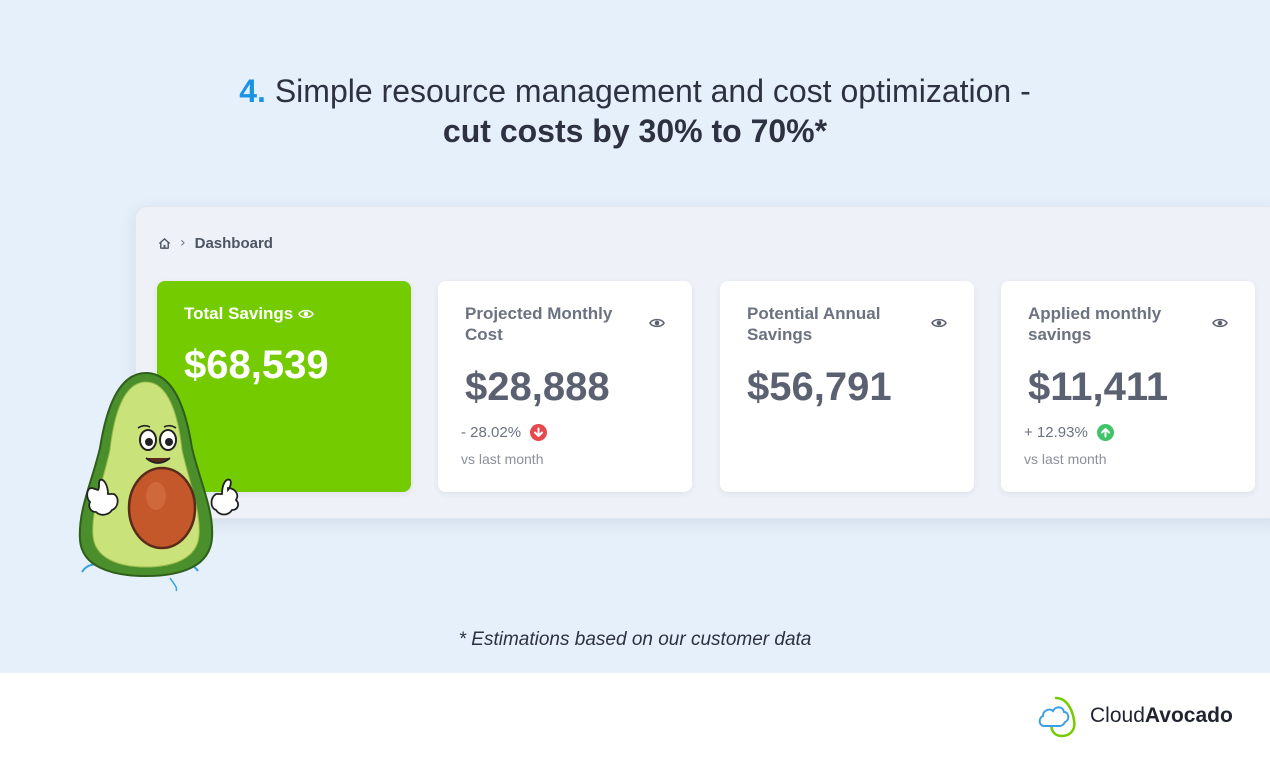 This screenshot has width=1270, height=760. I want to click on total-savings-label: Total Savings, so click(239, 313).